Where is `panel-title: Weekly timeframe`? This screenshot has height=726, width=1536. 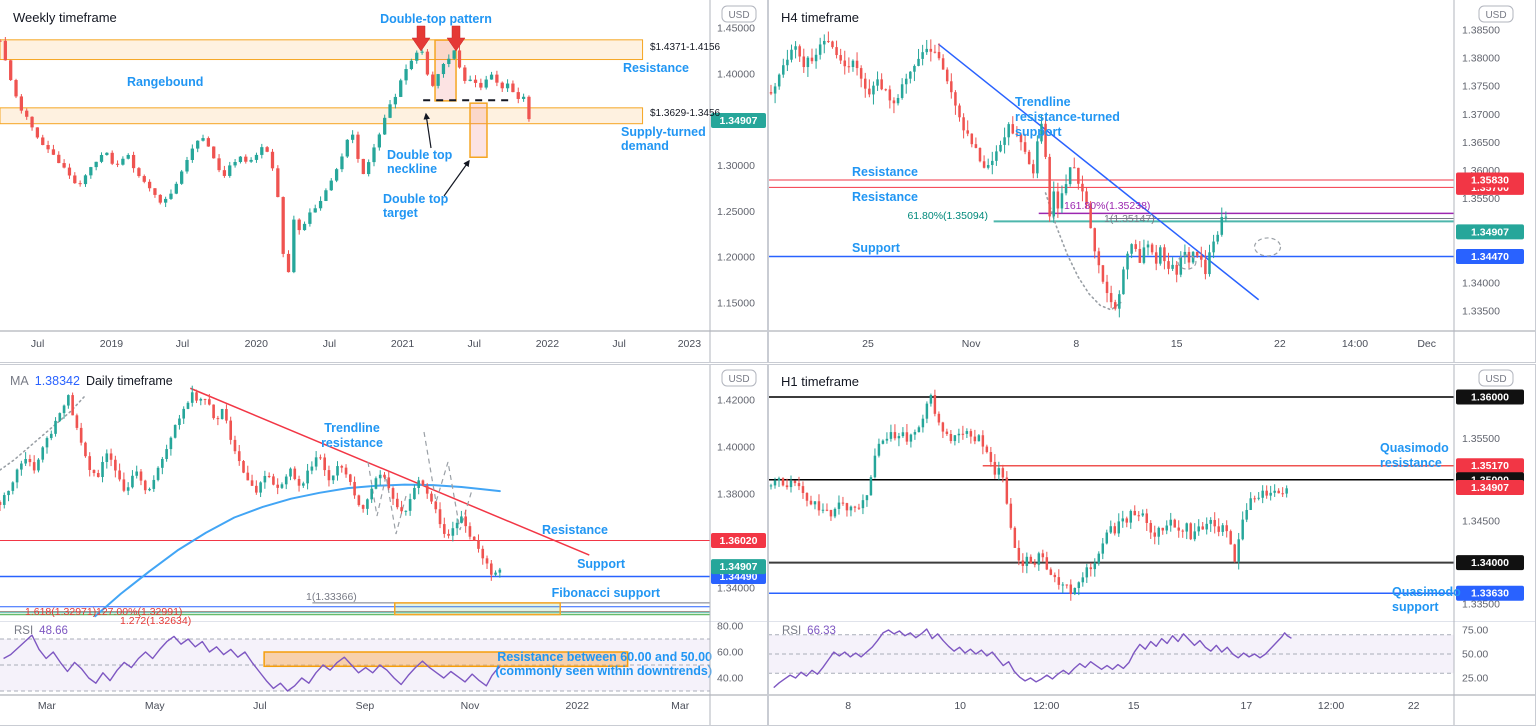 panel-title: Weekly timeframe is located at coordinates (65, 17).